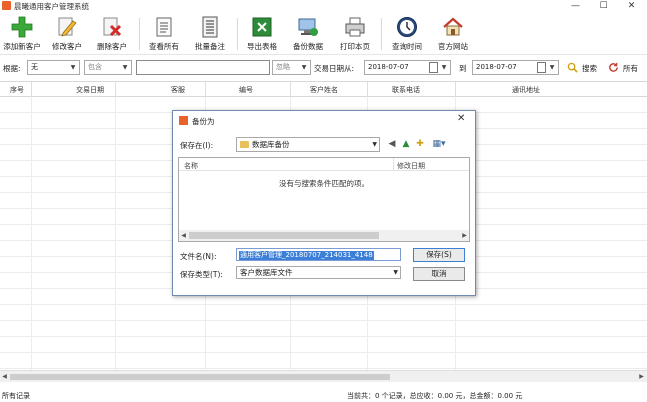  What do you see at coordinates (355, 27) in the screenshot?
I see `print-icon` at bounding box center [355, 27].